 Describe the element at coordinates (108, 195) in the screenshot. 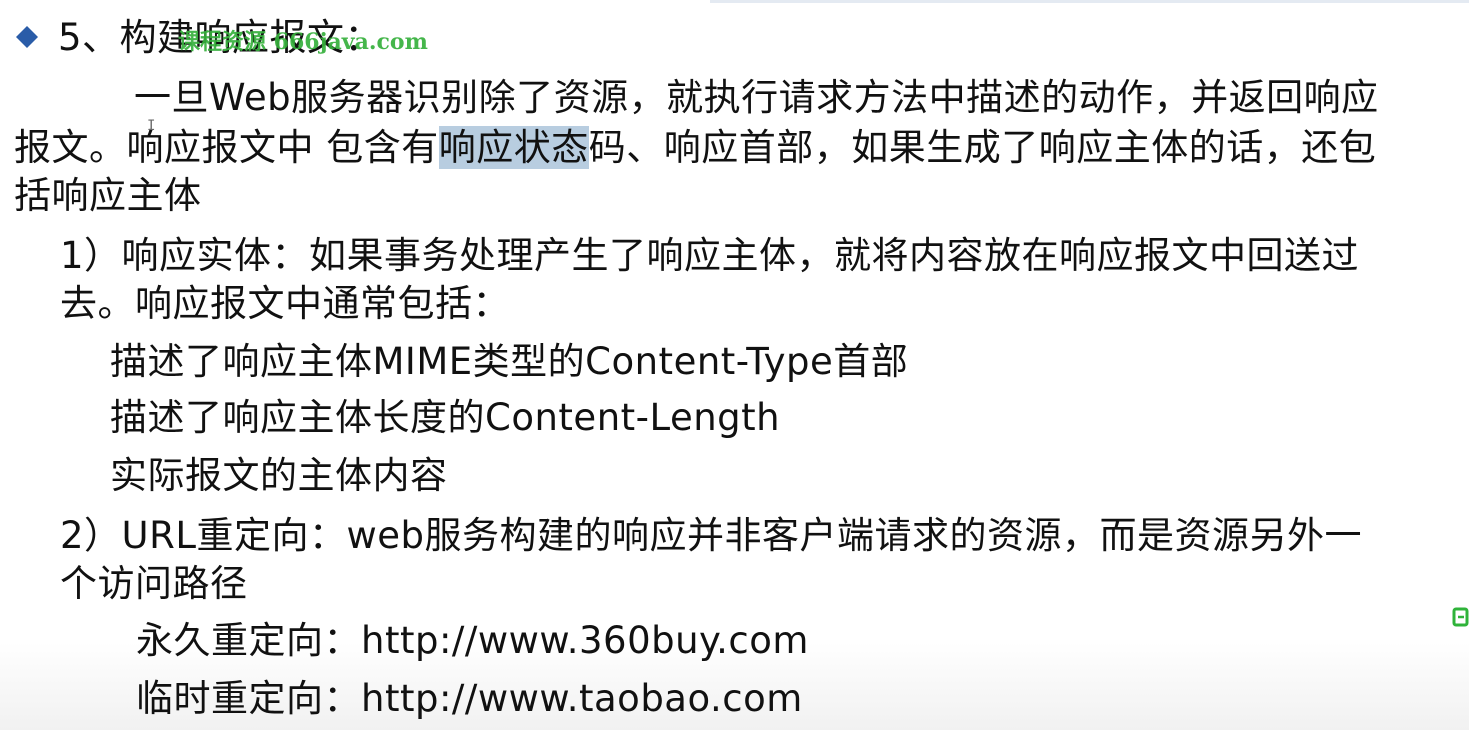

I see `paragraph-line-3: 括响应主体` at that location.